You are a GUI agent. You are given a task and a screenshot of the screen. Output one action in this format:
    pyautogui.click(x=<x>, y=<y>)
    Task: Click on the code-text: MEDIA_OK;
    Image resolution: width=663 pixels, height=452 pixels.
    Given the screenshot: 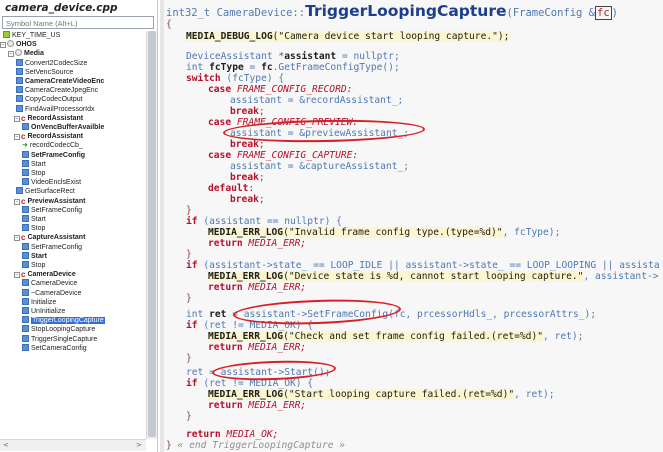 What is the action you would take?
    pyautogui.click(x=249, y=434)
    